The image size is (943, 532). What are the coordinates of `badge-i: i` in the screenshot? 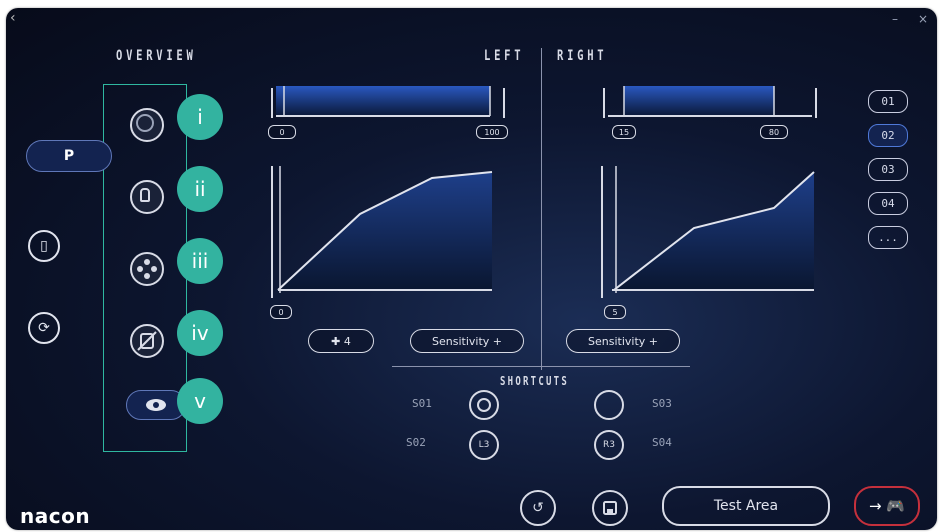 It's located at (200, 117).